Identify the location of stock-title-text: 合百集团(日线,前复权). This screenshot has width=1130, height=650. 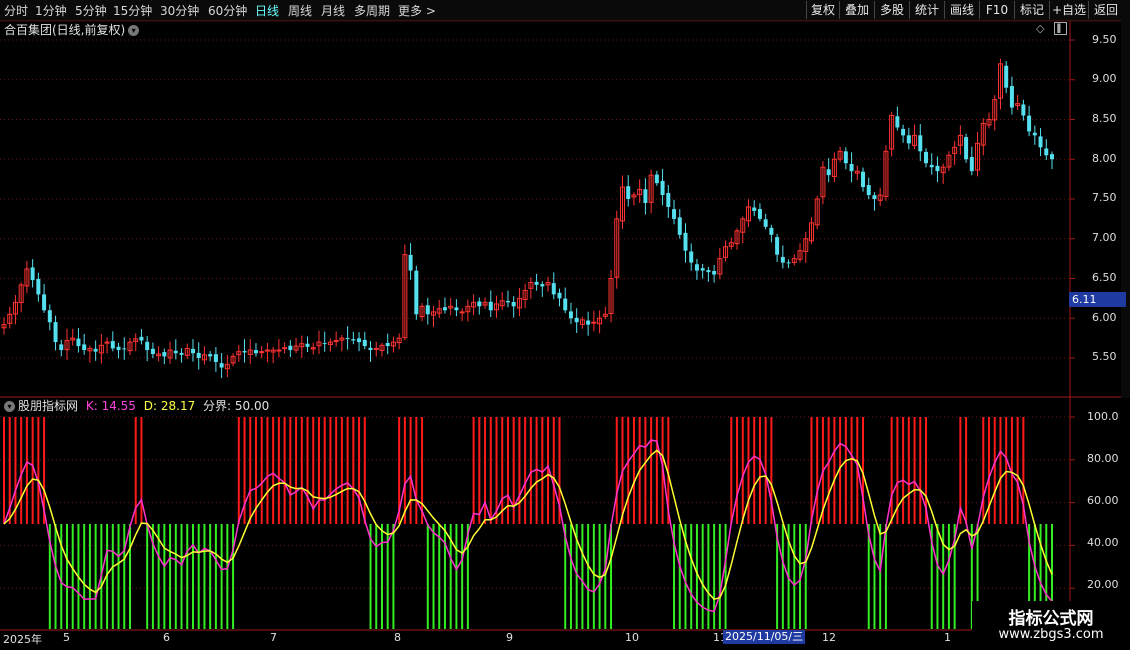
(65, 30).